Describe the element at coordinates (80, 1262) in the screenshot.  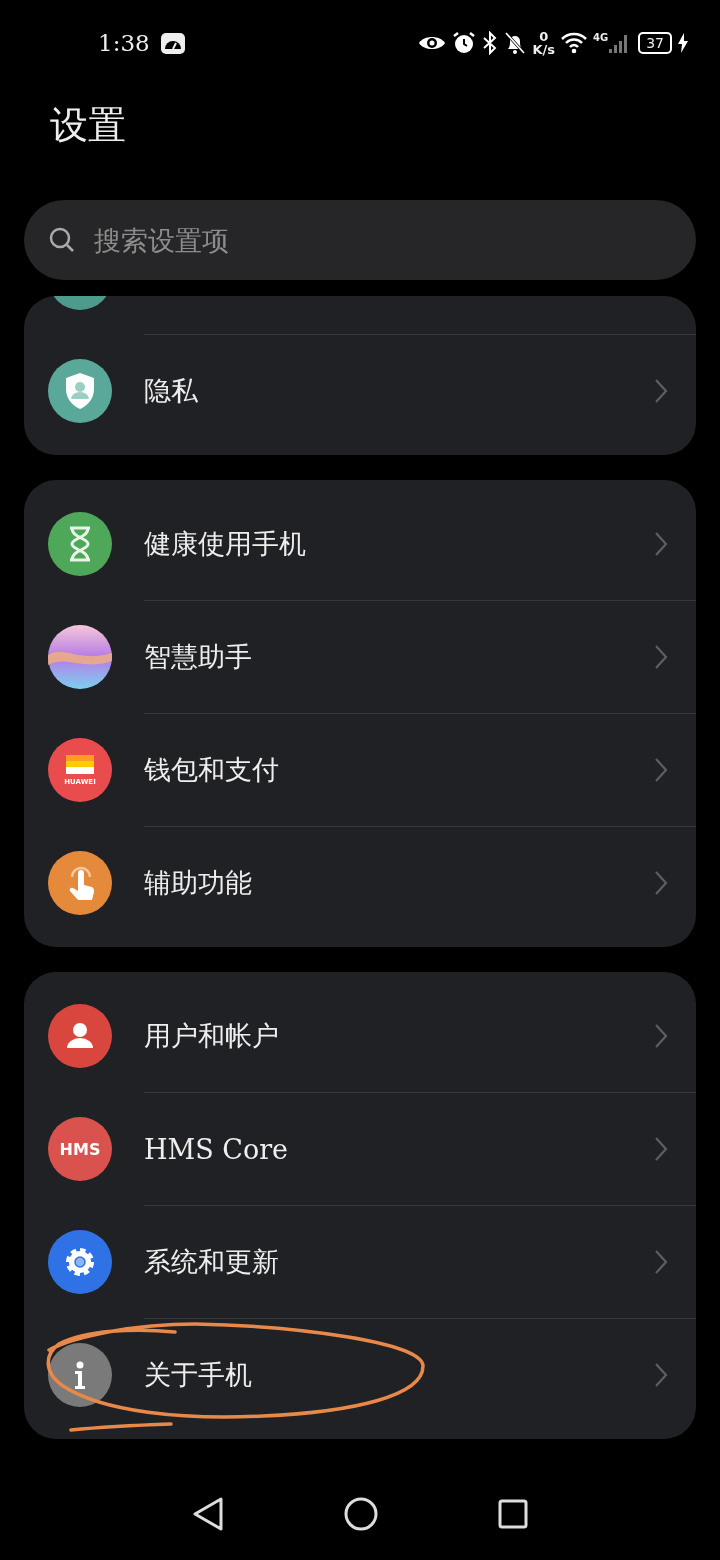
I see `gear-icon` at that location.